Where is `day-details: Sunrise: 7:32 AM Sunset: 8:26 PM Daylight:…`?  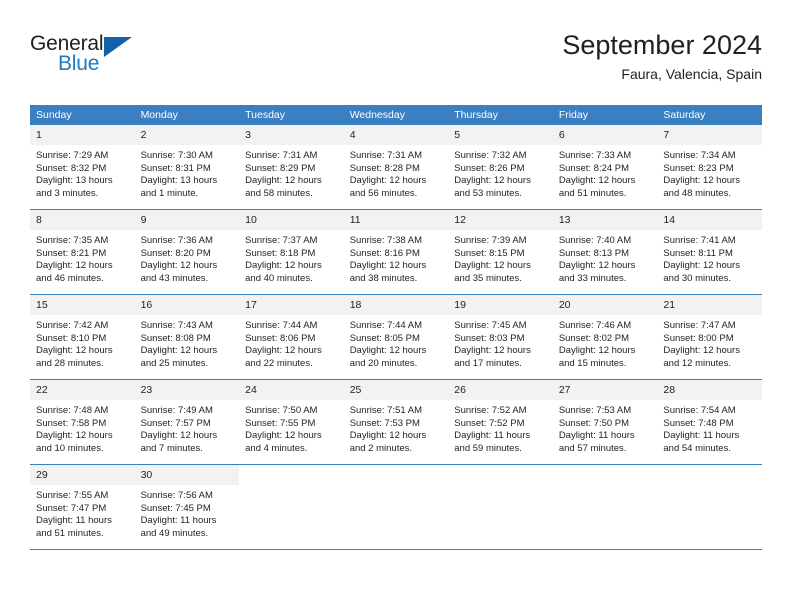
day-details: Sunrise: 7:32 AM Sunset: 8:26 PM Daylight:… is located at coordinates (500, 172).